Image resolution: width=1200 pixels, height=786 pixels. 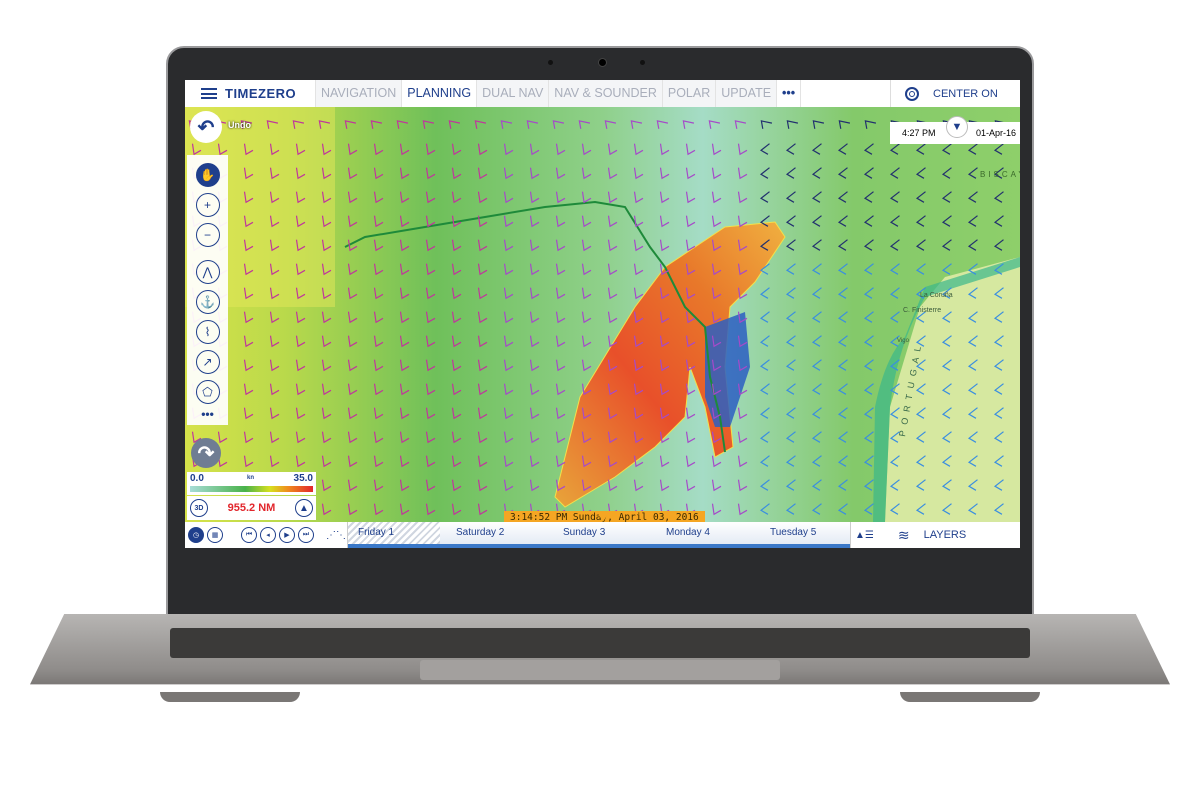 I want to click on tab-update: UPDATE, so click(x=746, y=93).